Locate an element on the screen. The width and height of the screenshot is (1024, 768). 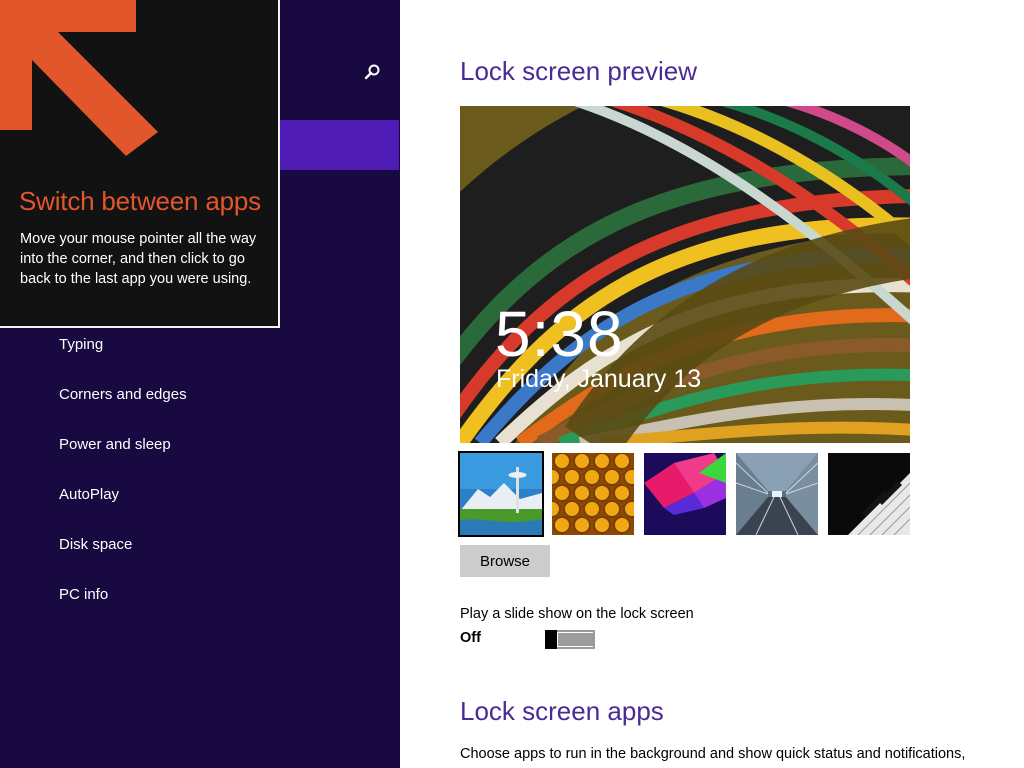
sidebar-item-typing: Typing is located at coordinates (81, 345).